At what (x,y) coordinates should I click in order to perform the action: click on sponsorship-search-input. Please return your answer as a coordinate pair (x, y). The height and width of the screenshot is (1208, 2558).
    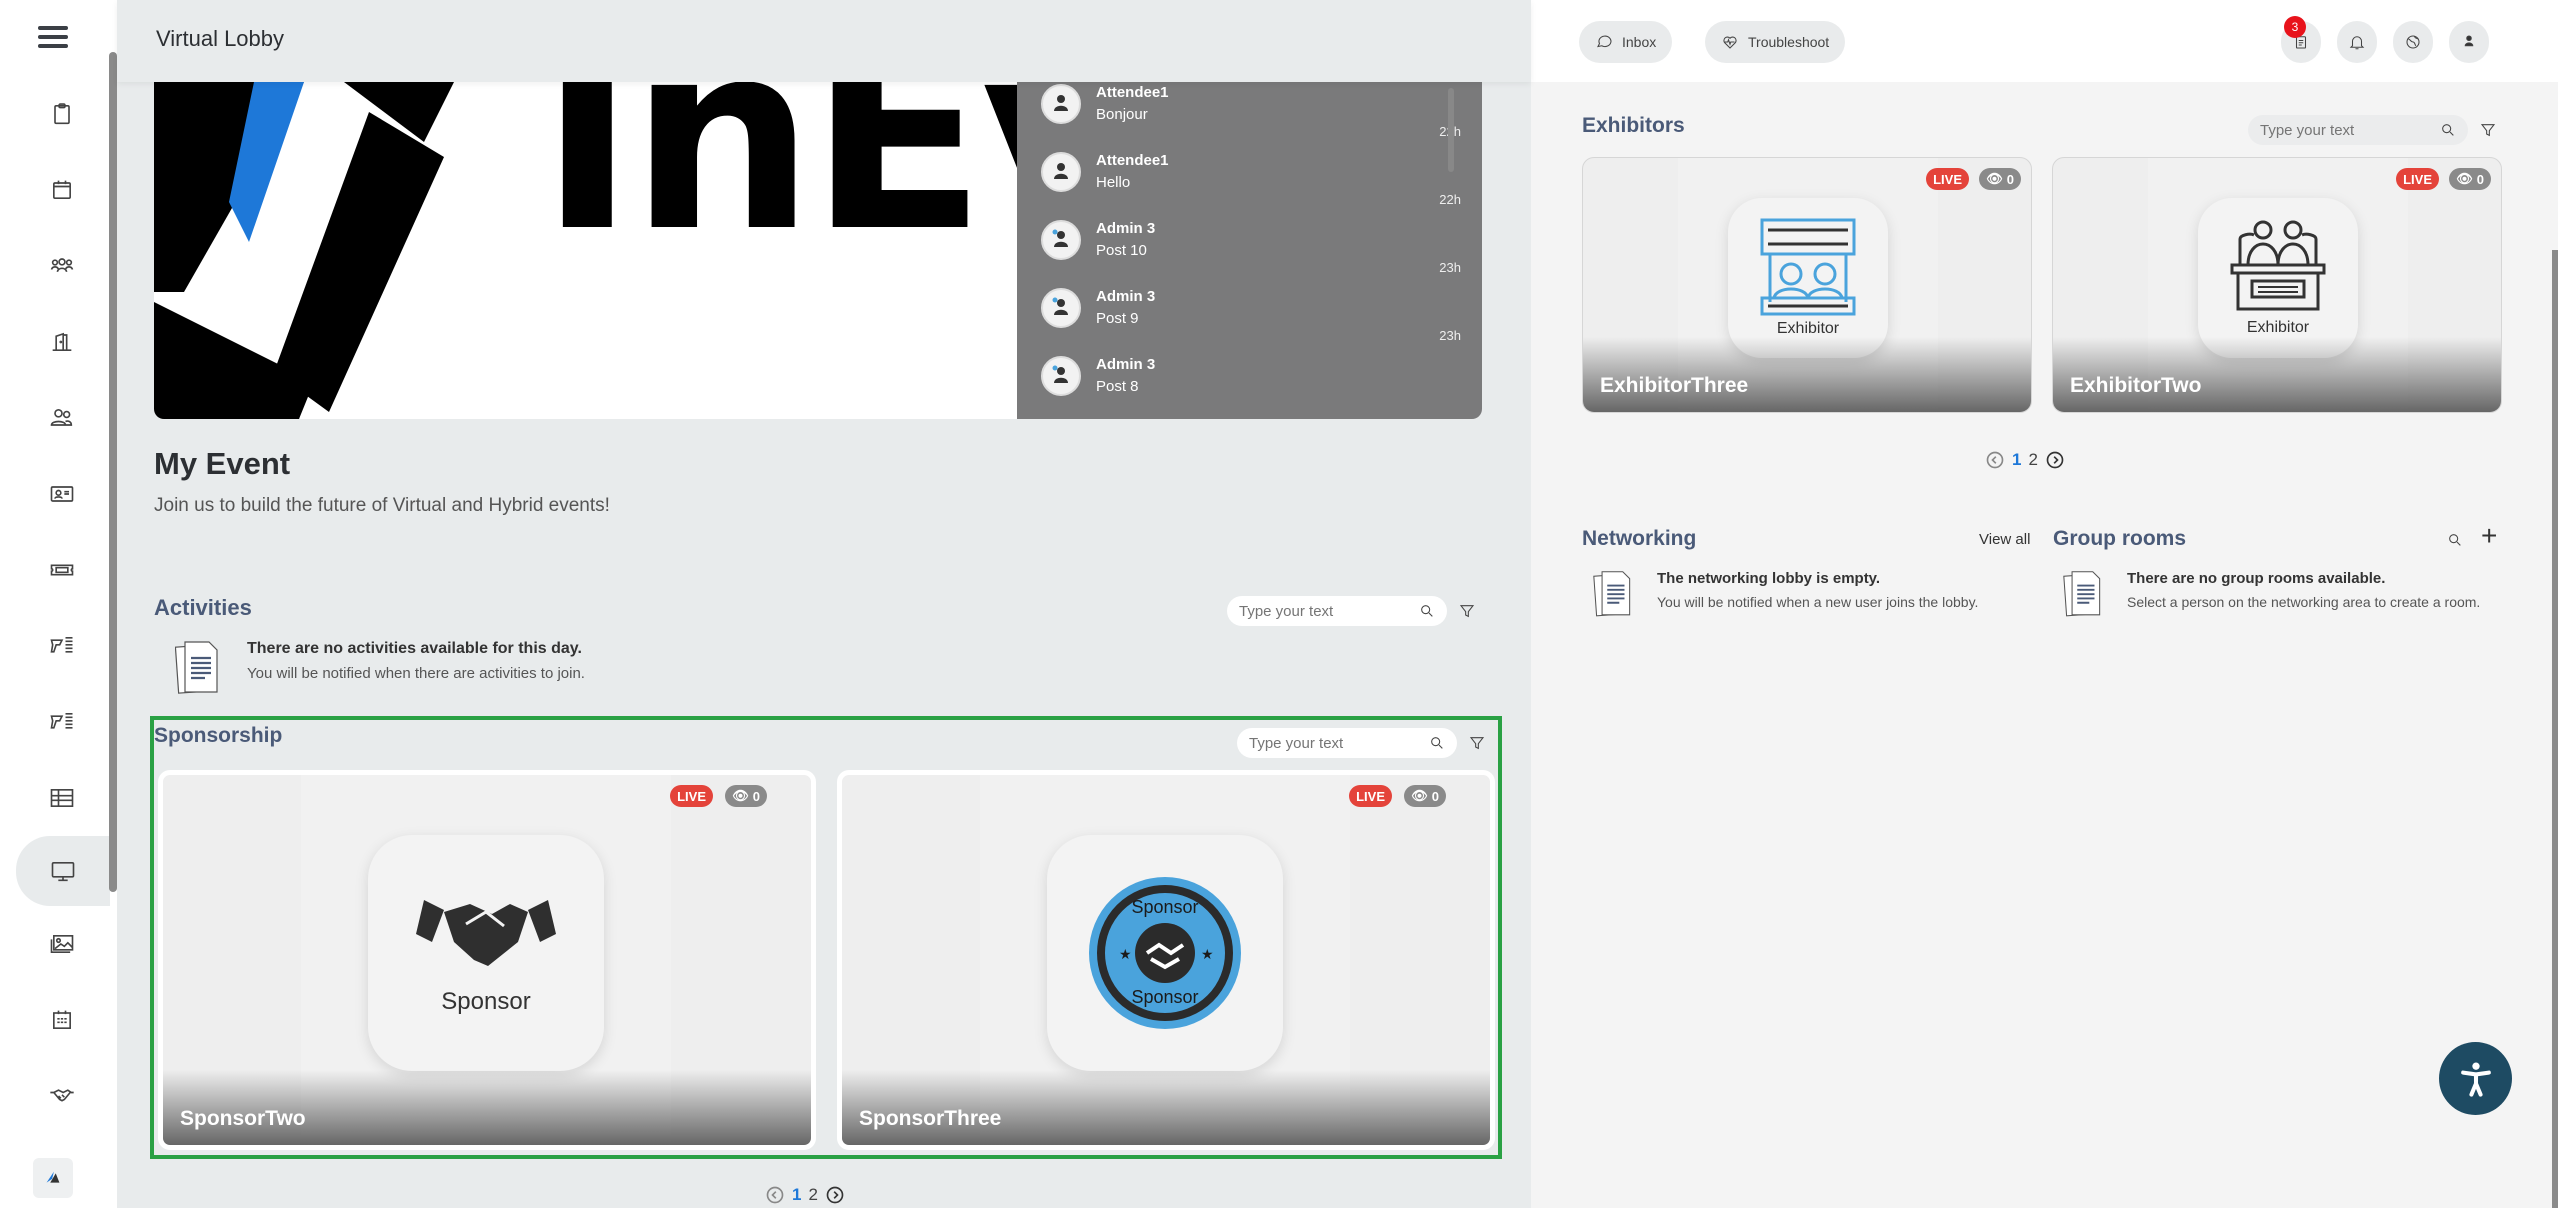
    Looking at the image, I should click on (1324, 743).